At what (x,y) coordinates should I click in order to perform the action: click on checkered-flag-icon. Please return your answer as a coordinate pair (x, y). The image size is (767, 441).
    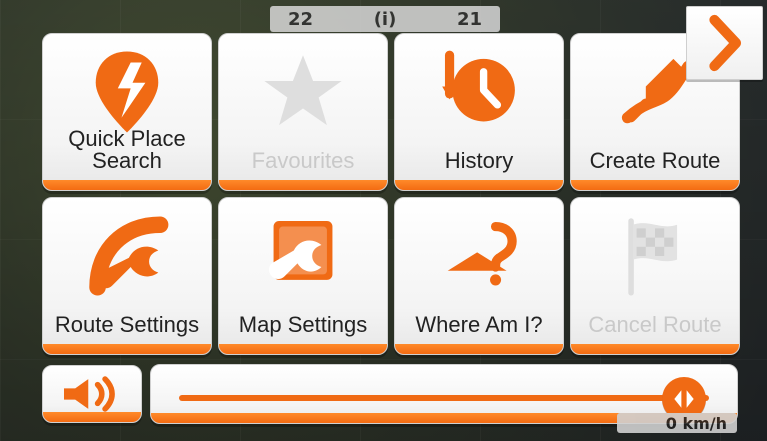
    Looking at the image, I should click on (653, 257).